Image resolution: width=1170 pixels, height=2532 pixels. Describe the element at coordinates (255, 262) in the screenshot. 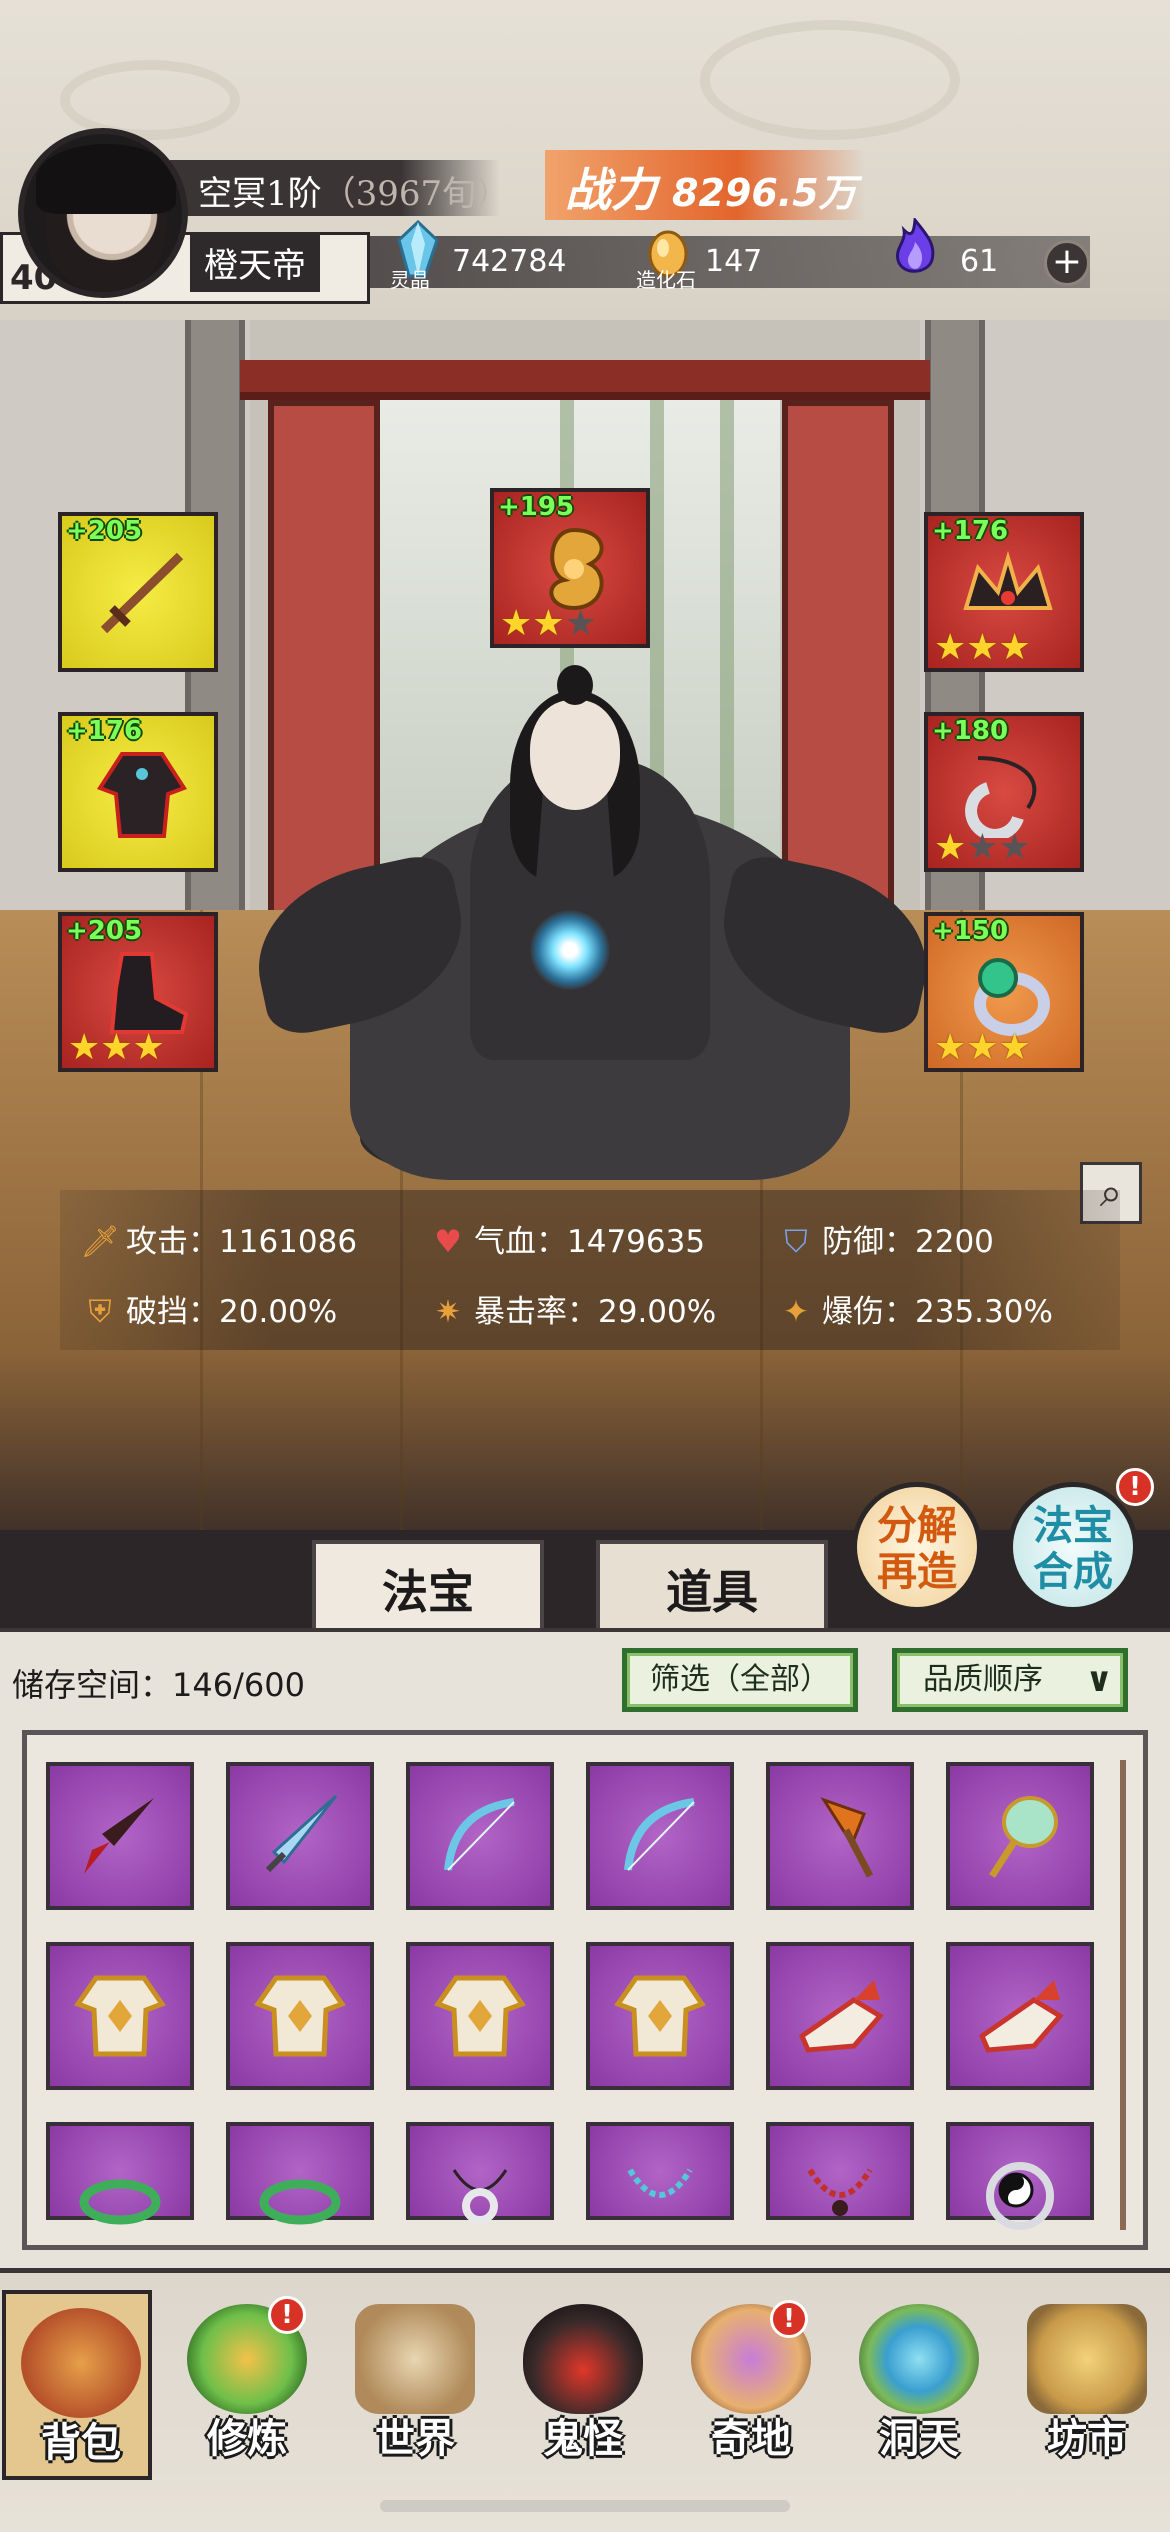

I see `player-name: 橙天帝` at that location.